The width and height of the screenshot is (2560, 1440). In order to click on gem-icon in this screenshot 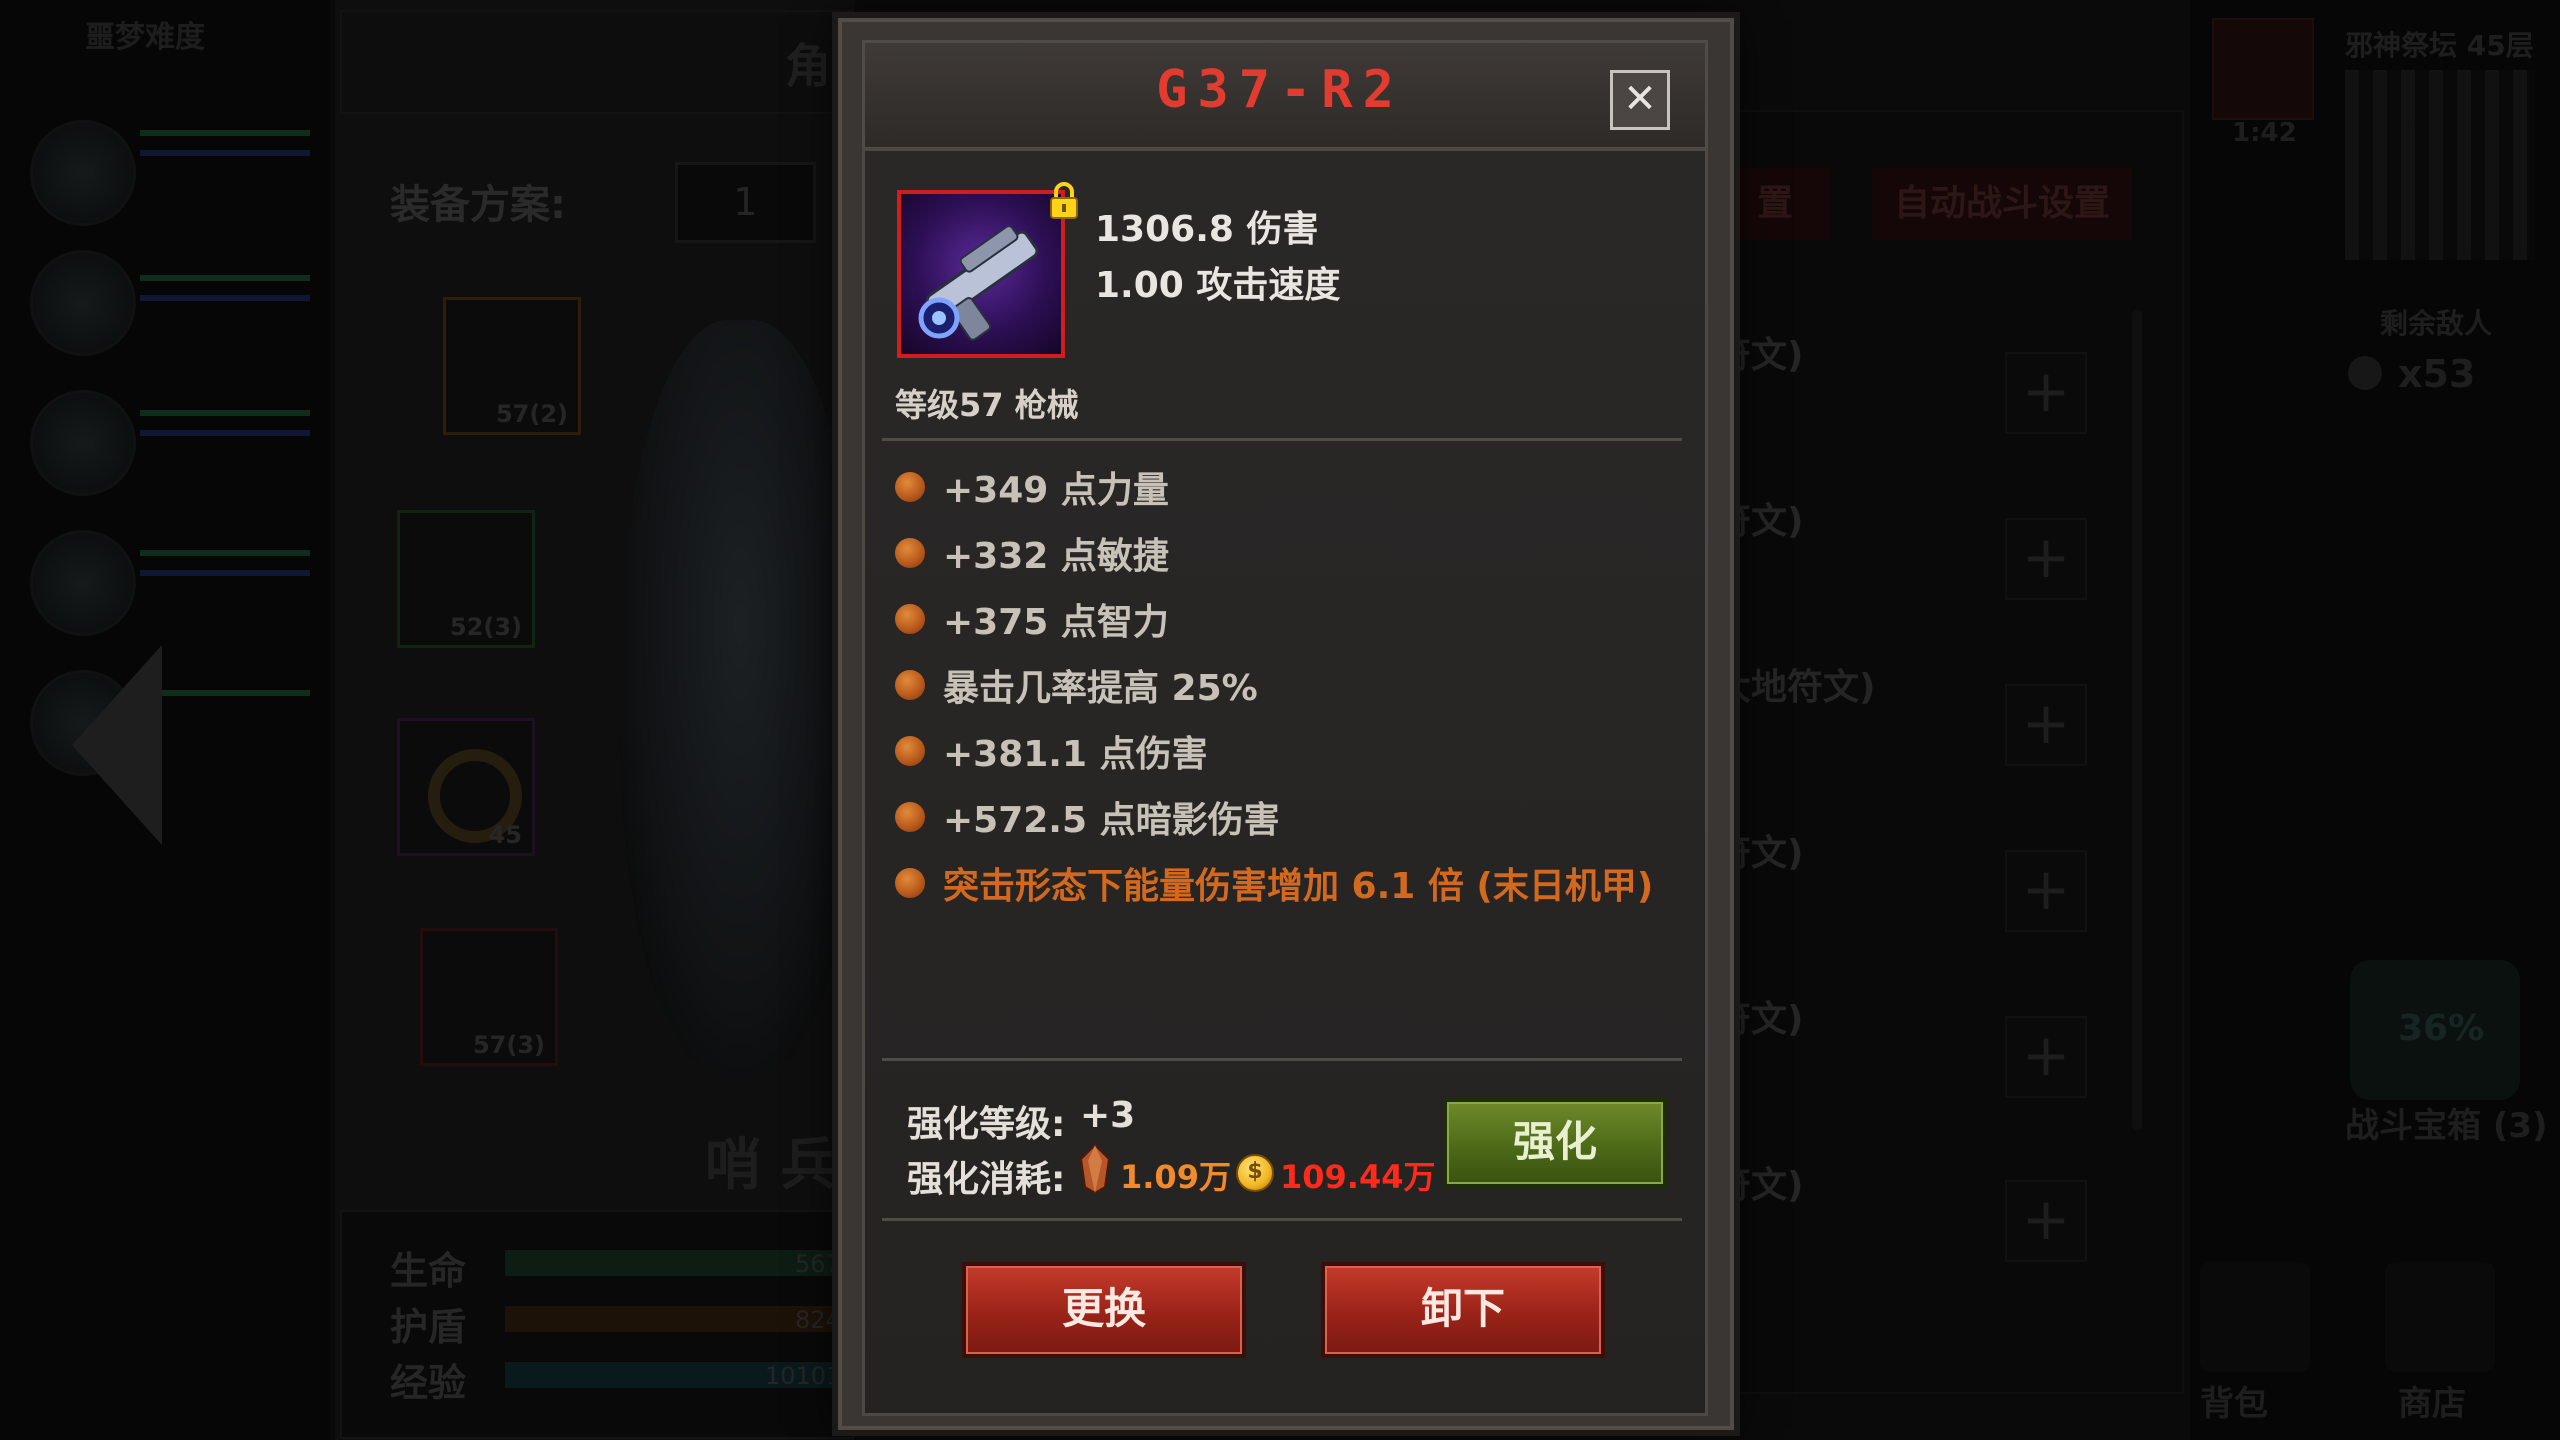, I will do `click(1095, 1169)`.